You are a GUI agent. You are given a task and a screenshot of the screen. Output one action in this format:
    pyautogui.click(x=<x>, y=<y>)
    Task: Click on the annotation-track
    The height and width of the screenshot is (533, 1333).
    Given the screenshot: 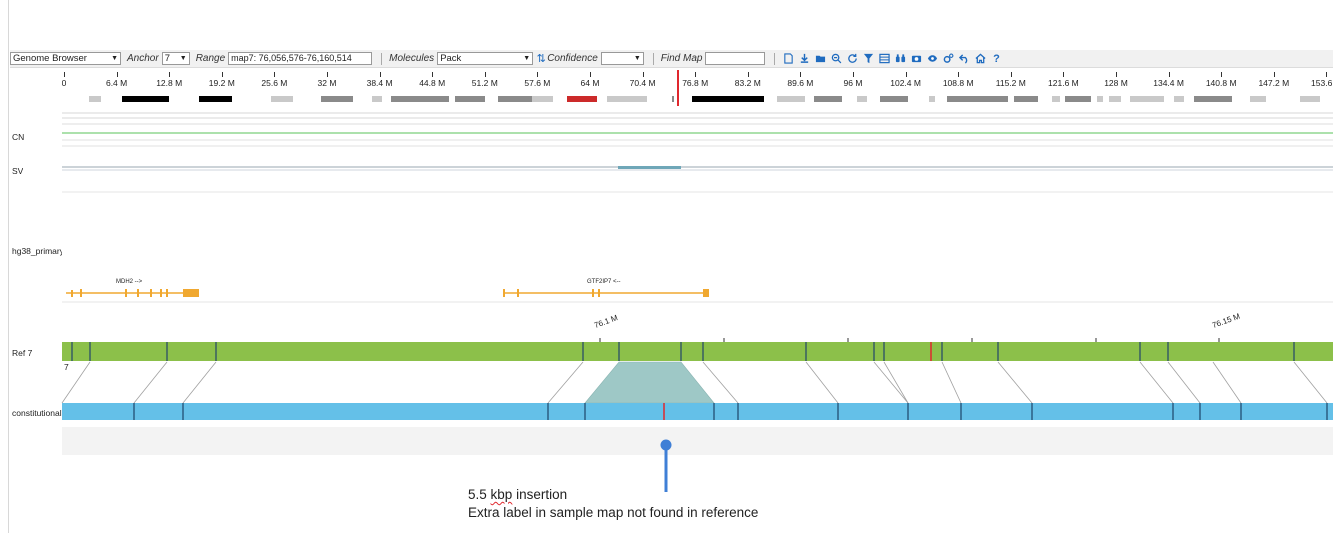 What is the action you would take?
    pyautogui.click(x=697, y=296)
    